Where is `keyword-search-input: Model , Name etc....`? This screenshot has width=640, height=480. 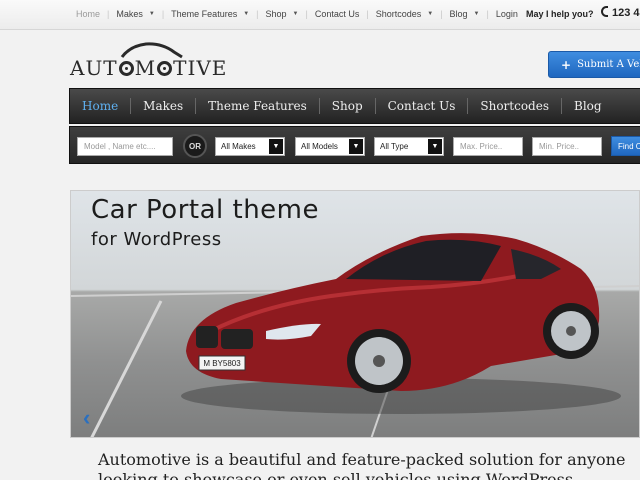
keyword-search-input: Model , Name etc.... is located at coordinates (125, 146).